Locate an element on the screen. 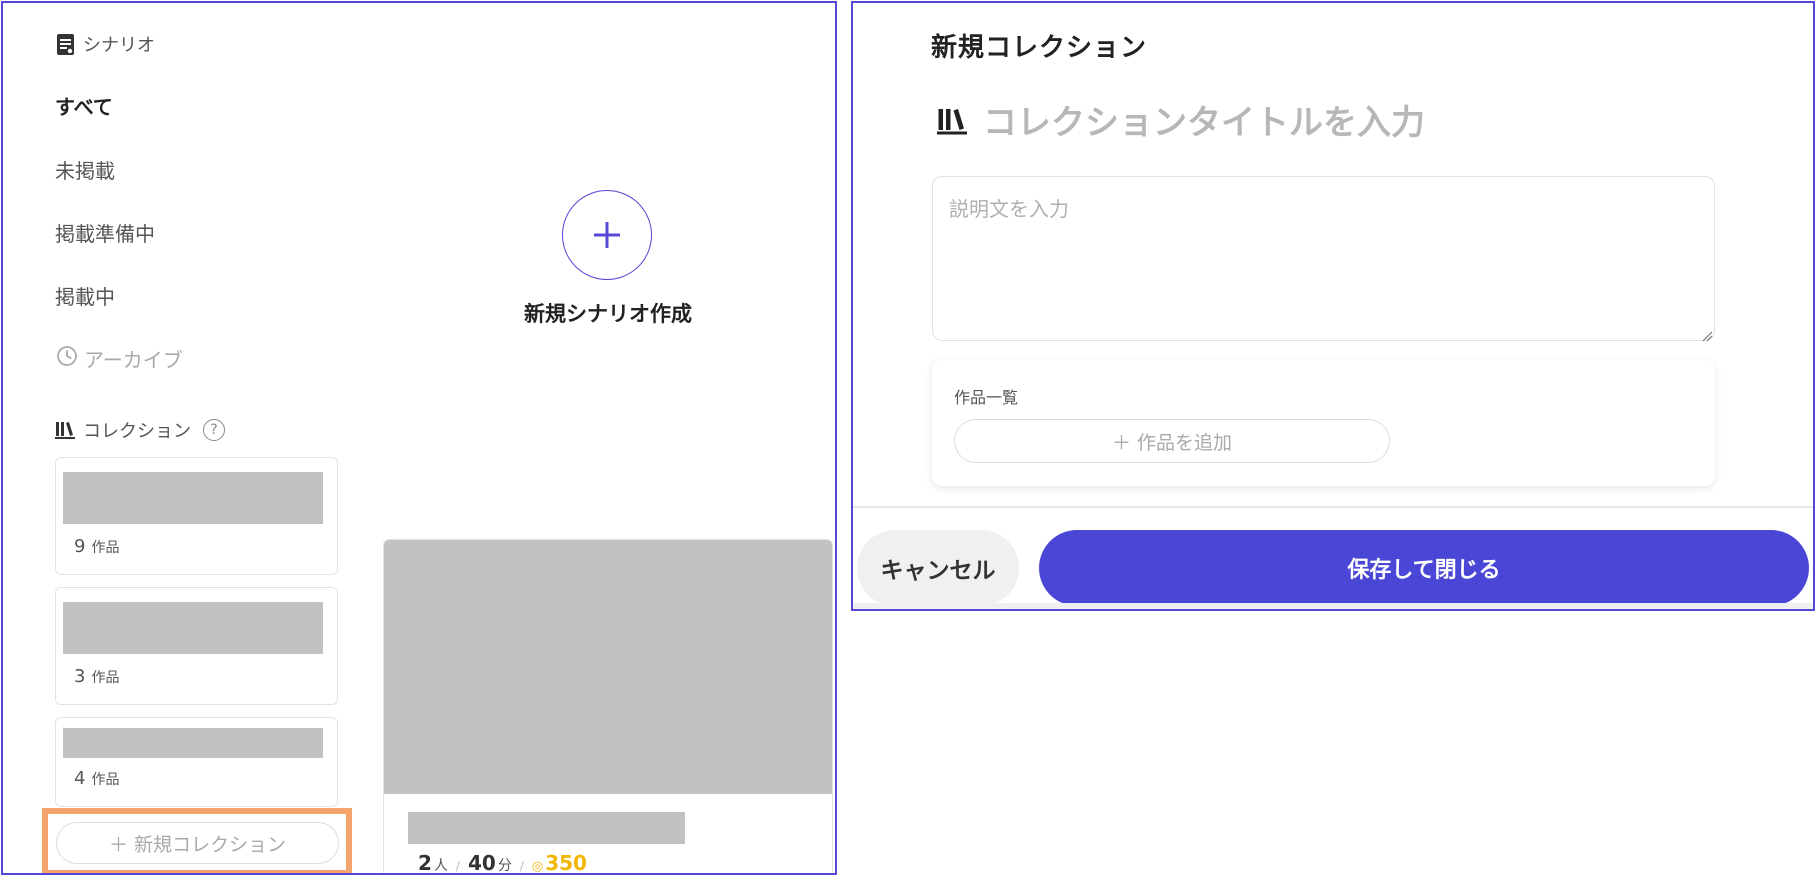  price: ◎ 350 is located at coordinates (559, 863).